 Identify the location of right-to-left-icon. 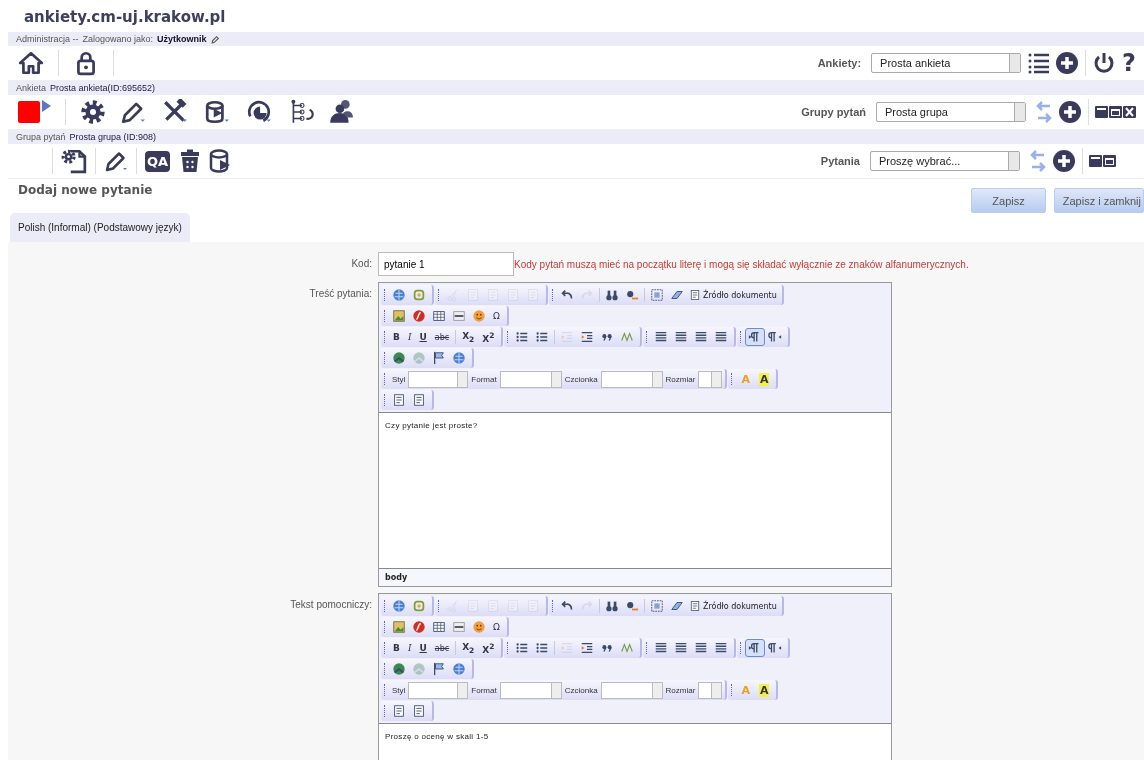
(775, 337).